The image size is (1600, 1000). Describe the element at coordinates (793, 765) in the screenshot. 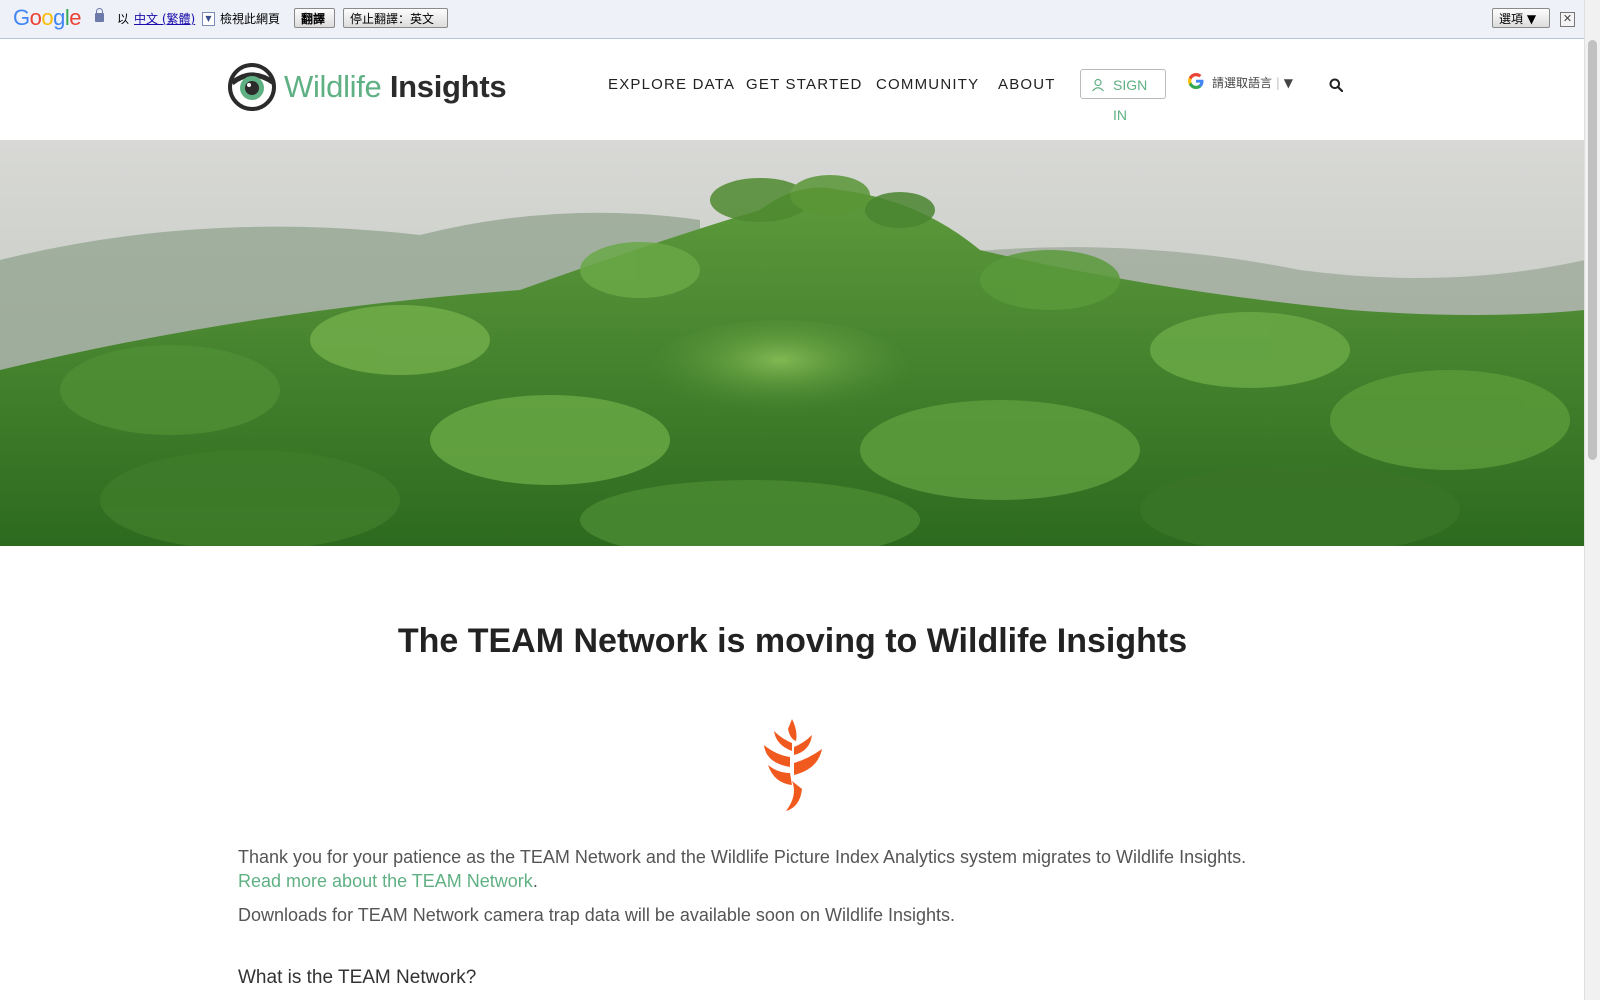

I see `heliconia-flower-icon` at that location.